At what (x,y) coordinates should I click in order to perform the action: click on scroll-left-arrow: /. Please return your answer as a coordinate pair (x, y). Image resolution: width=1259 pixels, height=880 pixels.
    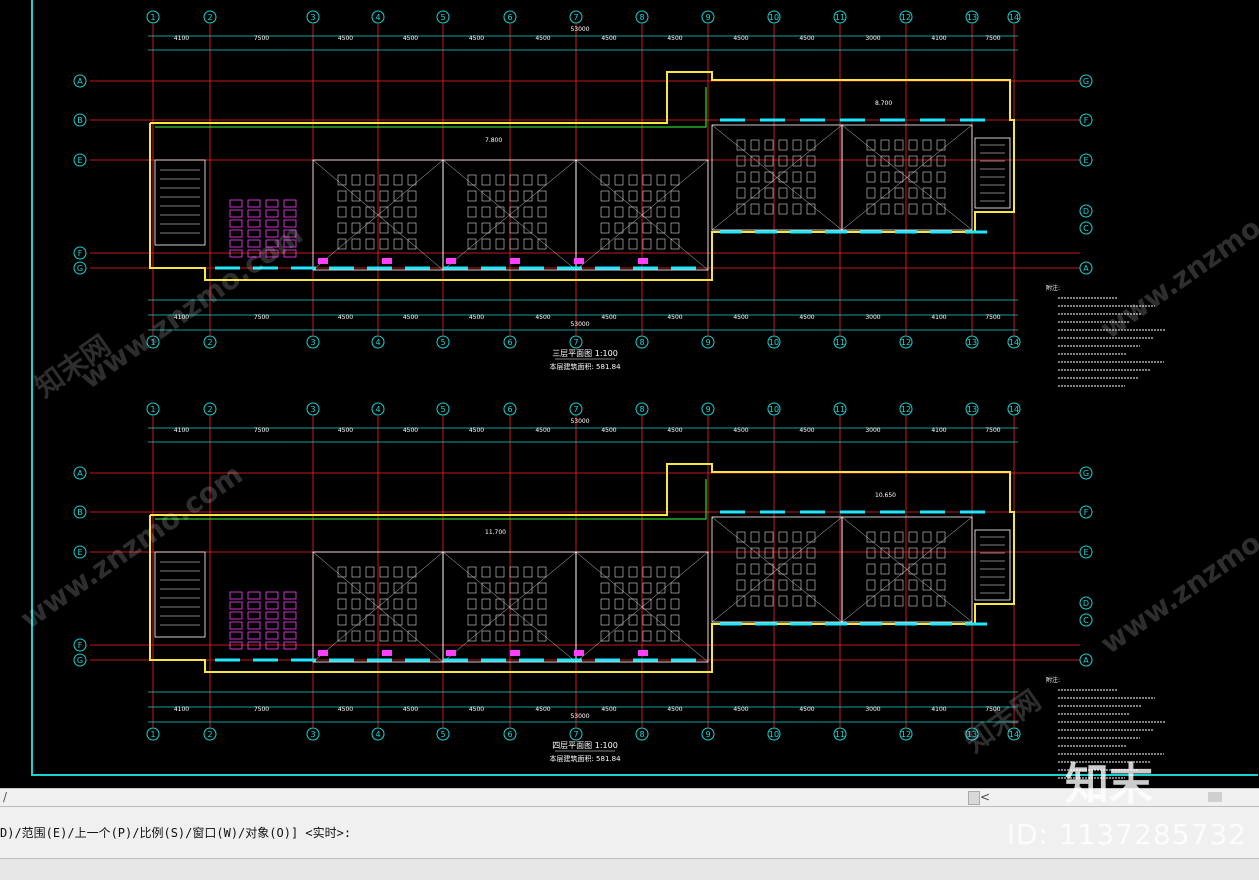
    Looking at the image, I should click on (5, 797).